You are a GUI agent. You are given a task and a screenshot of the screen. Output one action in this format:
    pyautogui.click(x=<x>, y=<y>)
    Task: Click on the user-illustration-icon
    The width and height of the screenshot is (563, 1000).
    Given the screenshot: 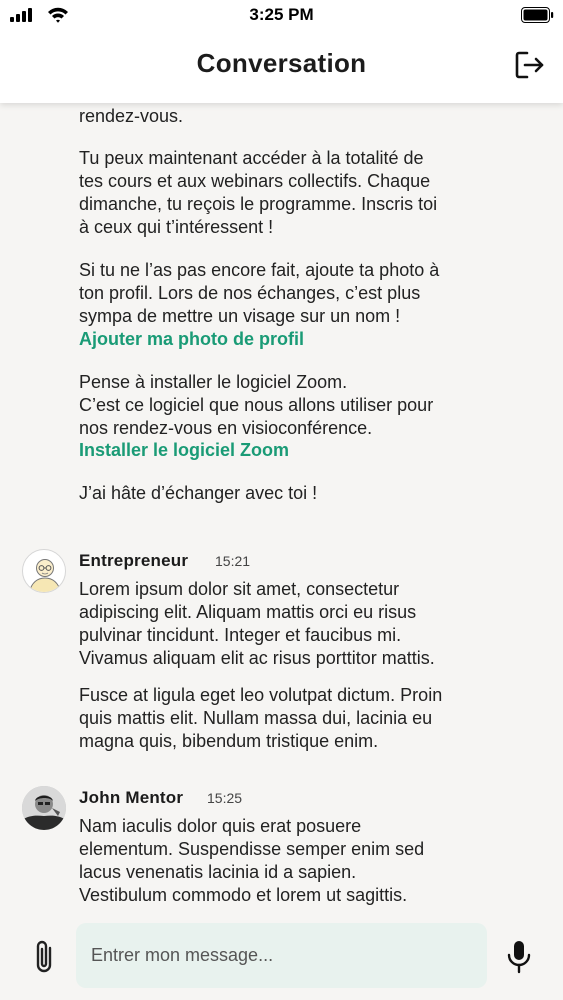 What is the action you would take?
    pyautogui.click(x=45, y=575)
    